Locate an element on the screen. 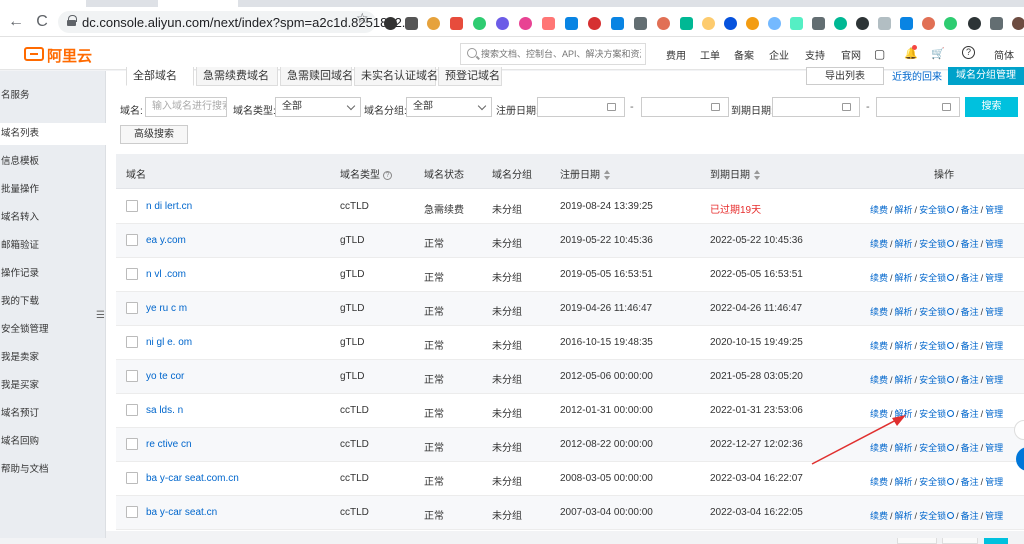 Image resolution: width=1024 pixels, height=544 pixels. sidebar-item-buyback: 域名回购 is located at coordinates (53, 442).